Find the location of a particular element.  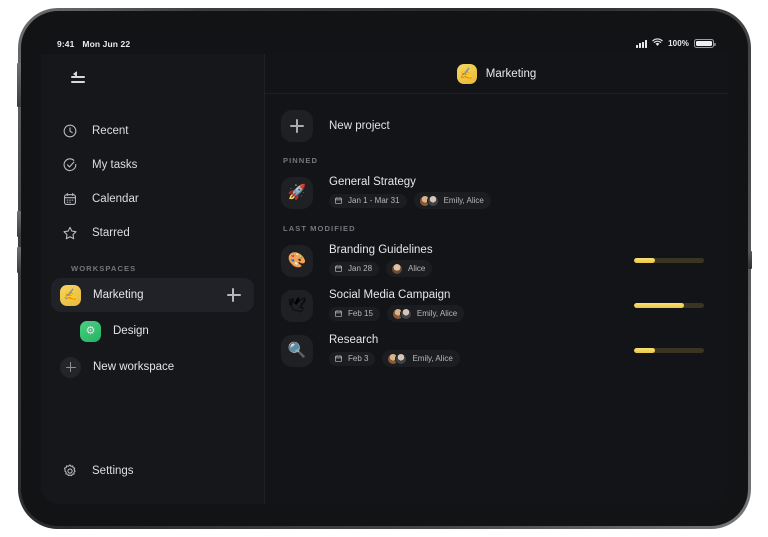

gear-icon is located at coordinates (69, 471).